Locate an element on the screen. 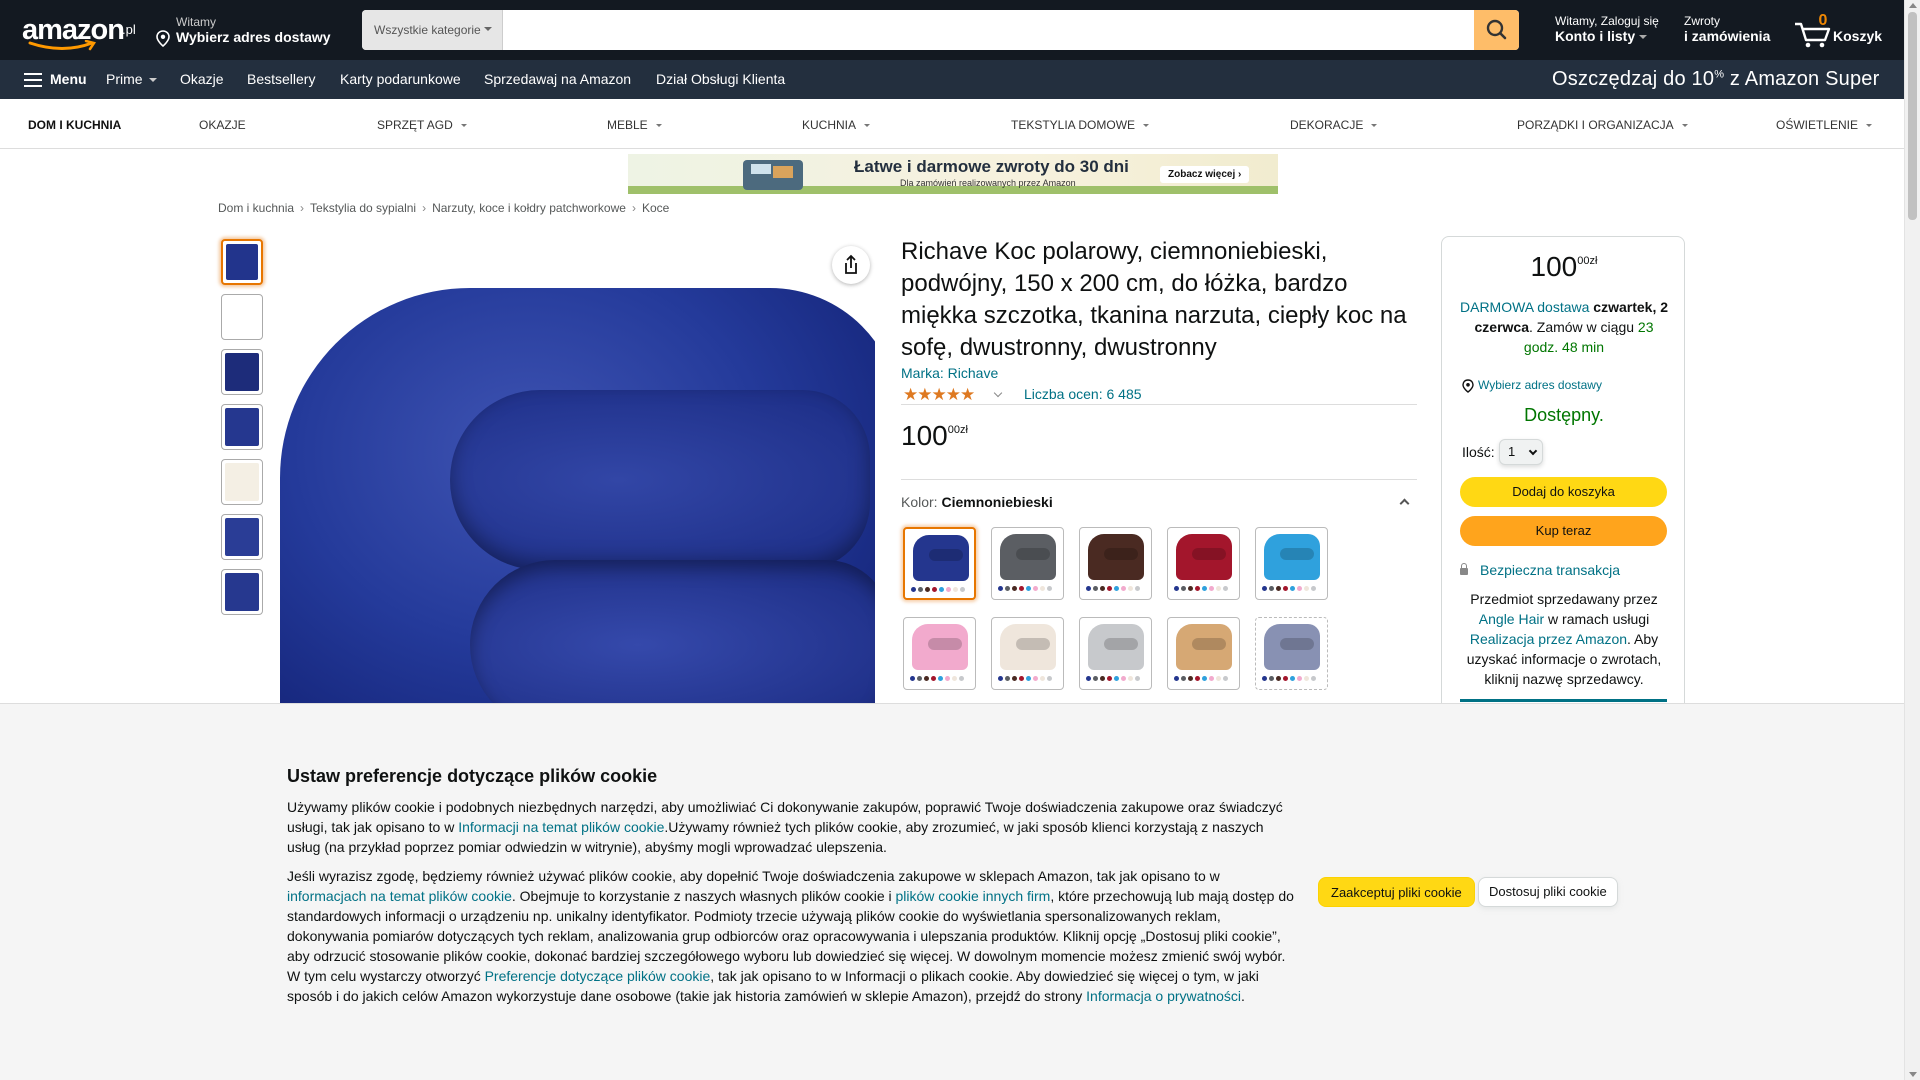 The height and width of the screenshot is (1080, 1920). thumbnail-image is located at coordinates (242, 317).